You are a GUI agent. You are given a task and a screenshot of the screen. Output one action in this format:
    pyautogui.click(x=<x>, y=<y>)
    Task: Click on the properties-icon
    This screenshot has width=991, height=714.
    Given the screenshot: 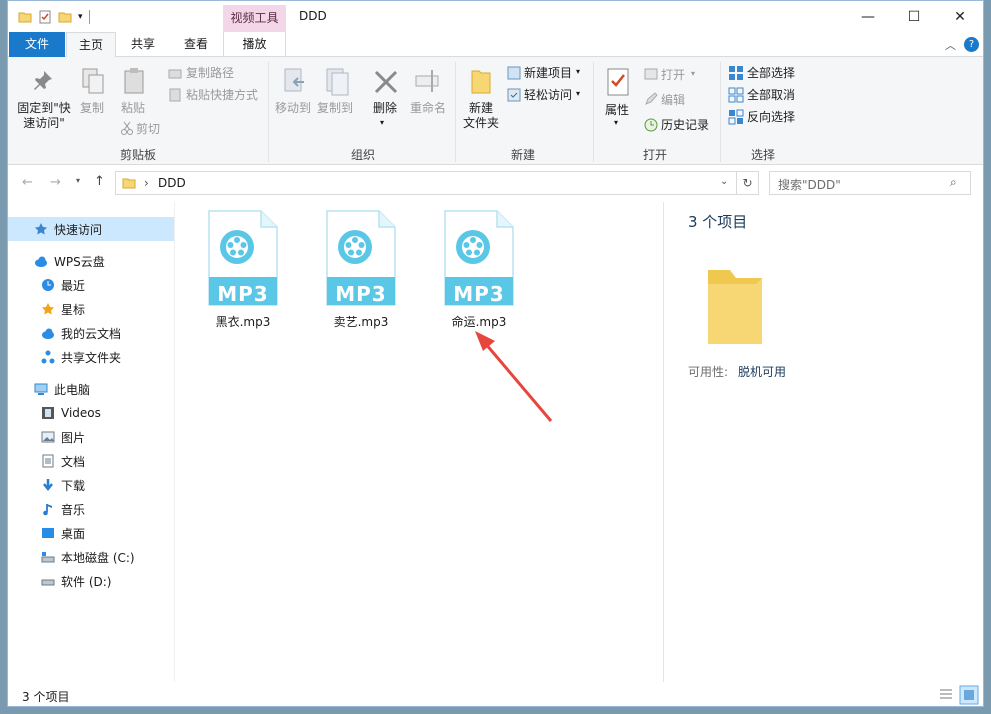 What is the action you would take?
    pyautogui.click(x=45, y=17)
    